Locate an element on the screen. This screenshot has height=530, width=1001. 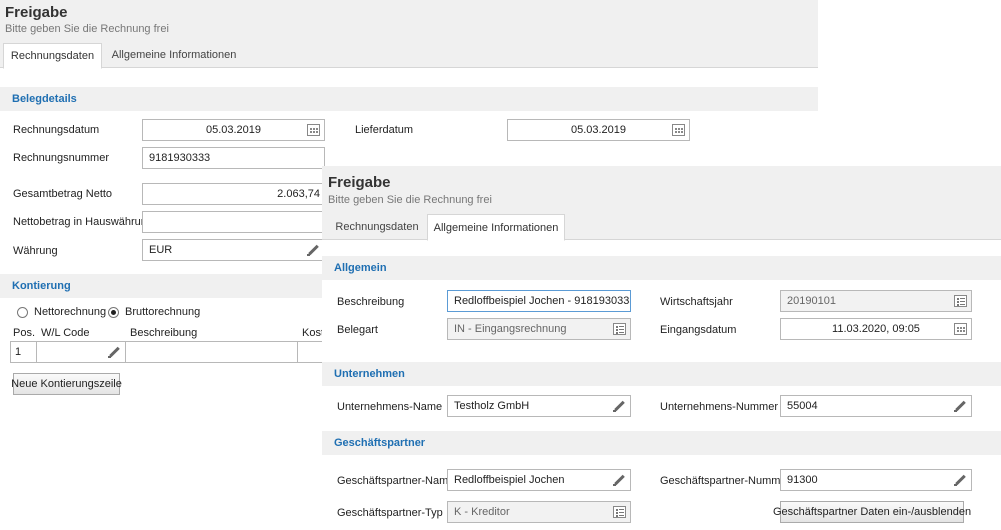
section-unternehmen: Unternehmen is located at coordinates (661, 374).